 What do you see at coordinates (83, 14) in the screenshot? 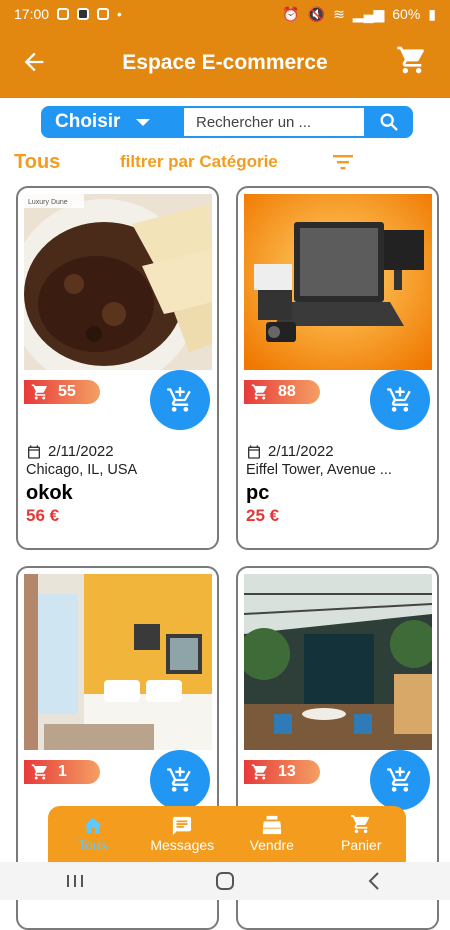
I see `app-icon` at bounding box center [83, 14].